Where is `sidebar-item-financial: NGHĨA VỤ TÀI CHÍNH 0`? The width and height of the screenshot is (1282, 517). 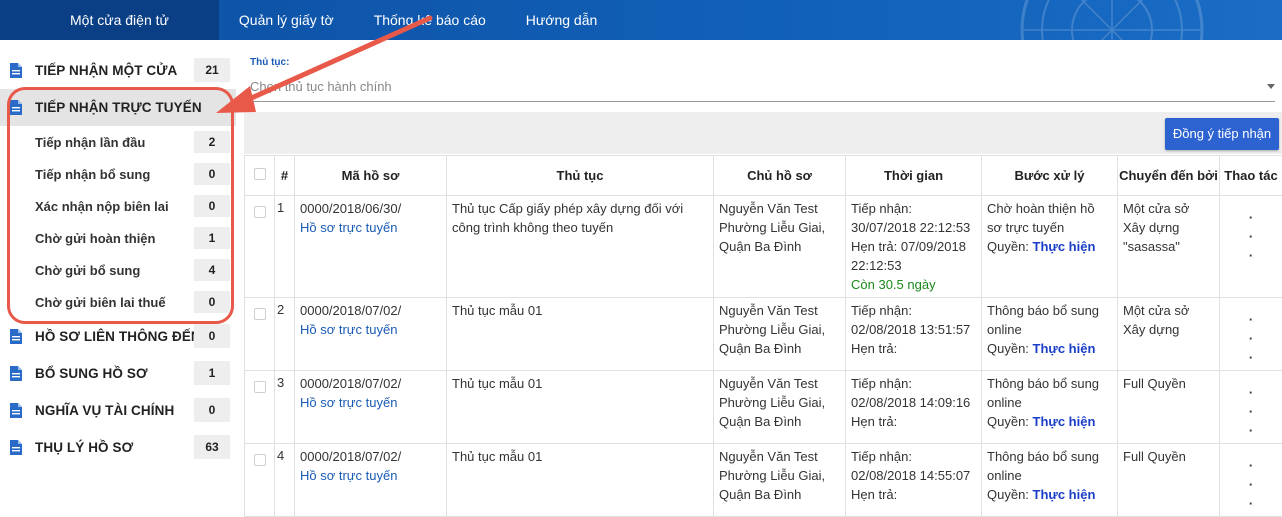 sidebar-item-financial: NGHĨA VỤ TÀI CHÍNH 0 is located at coordinates (118, 410).